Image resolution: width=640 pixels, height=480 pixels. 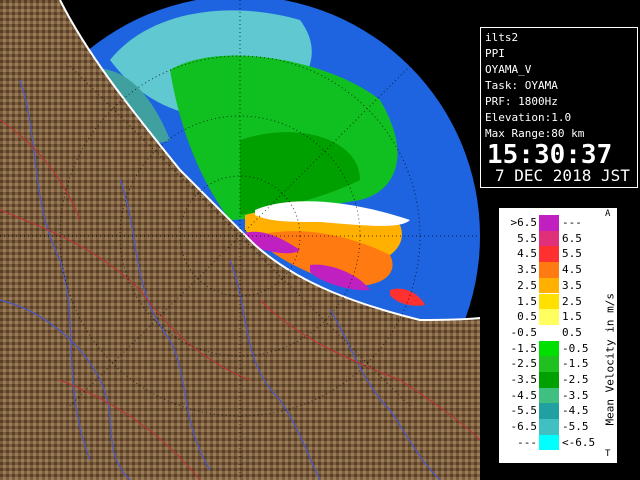 What do you see at coordinates (575, 348) in the screenshot?
I see `legend-row-high: -0.5` at bounding box center [575, 348].